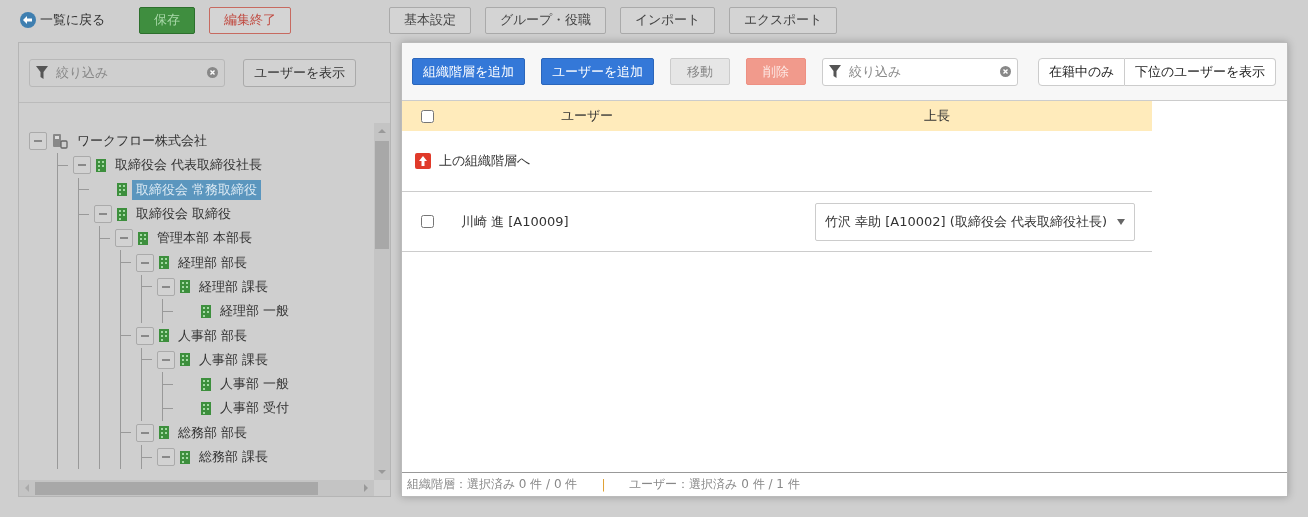  Describe the element at coordinates (255, 408) in the screenshot. I see `tree-item: 人事部 受付` at that location.